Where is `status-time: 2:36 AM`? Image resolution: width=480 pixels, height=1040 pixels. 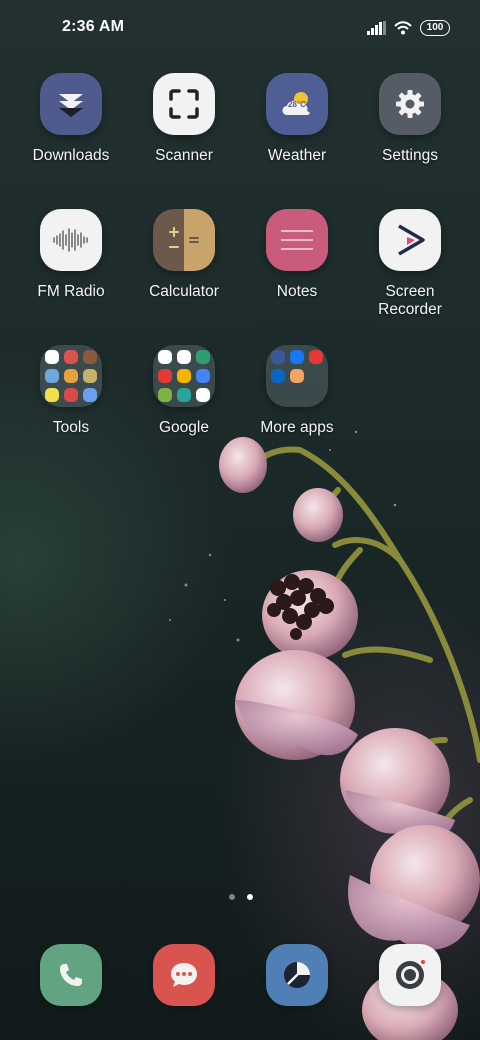 status-time: 2:36 AM is located at coordinates (93, 26).